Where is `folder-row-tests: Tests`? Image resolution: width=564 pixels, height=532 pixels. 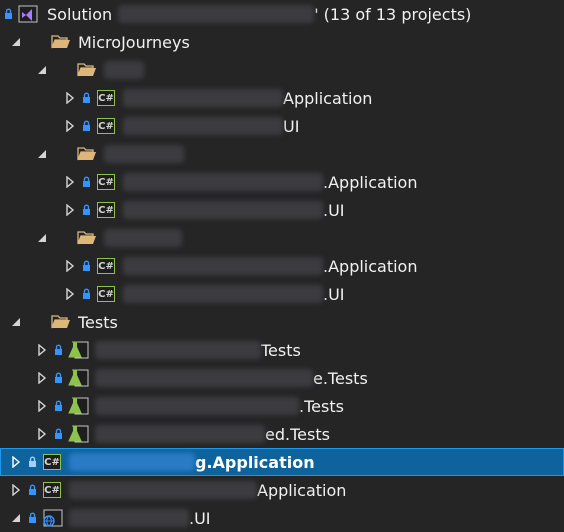 folder-row-tests: Tests is located at coordinates (282, 322).